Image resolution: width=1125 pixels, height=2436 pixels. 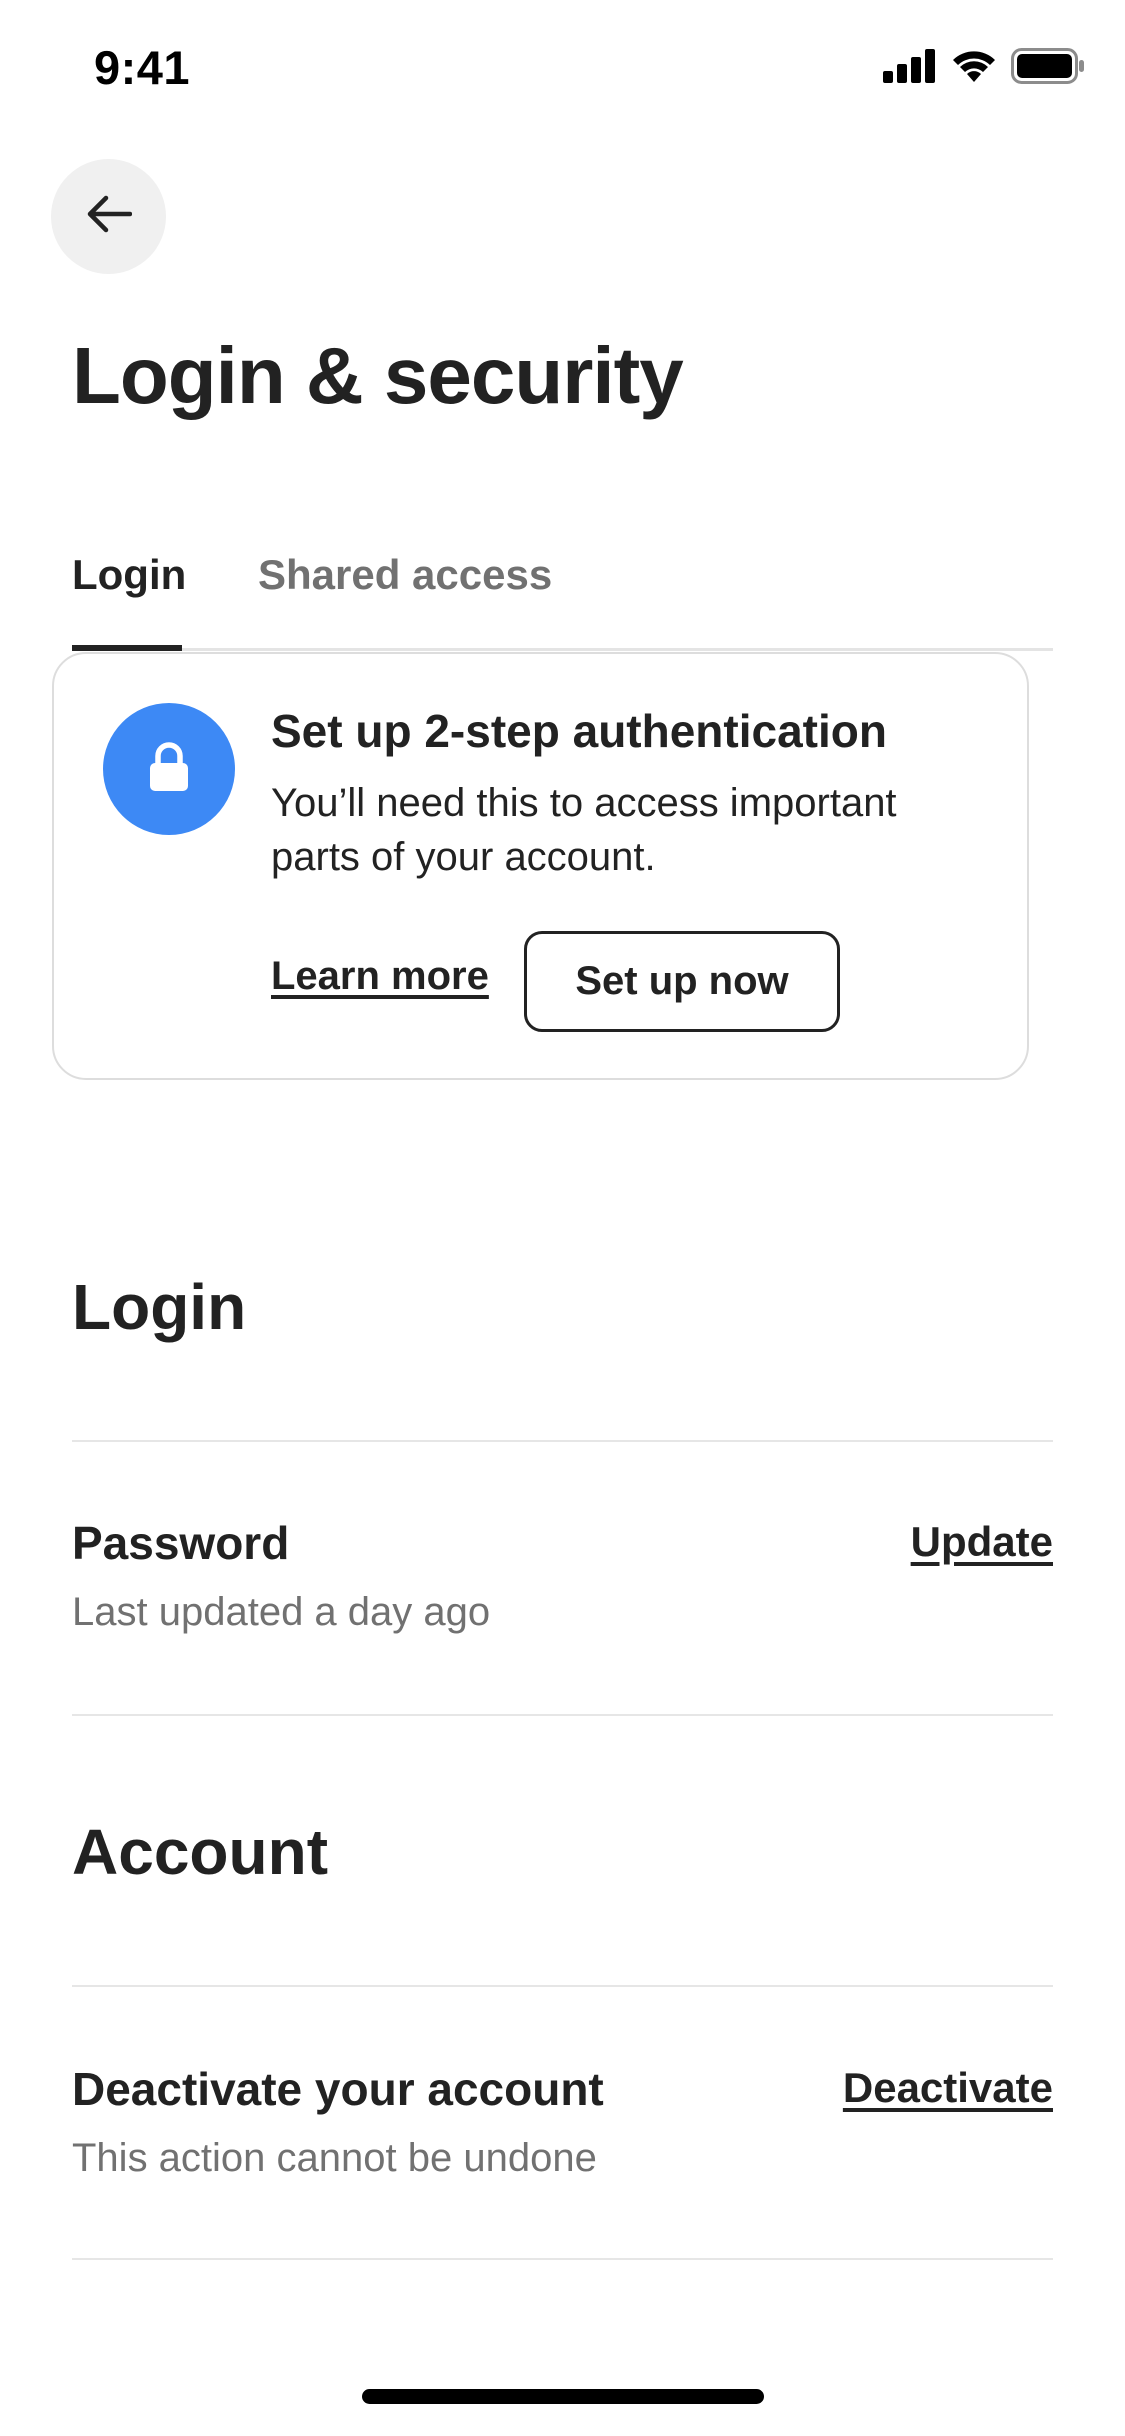 What do you see at coordinates (159, 1307) in the screenshot?
I see `login-section-heading: Login` at bounding box center [159, 1307].